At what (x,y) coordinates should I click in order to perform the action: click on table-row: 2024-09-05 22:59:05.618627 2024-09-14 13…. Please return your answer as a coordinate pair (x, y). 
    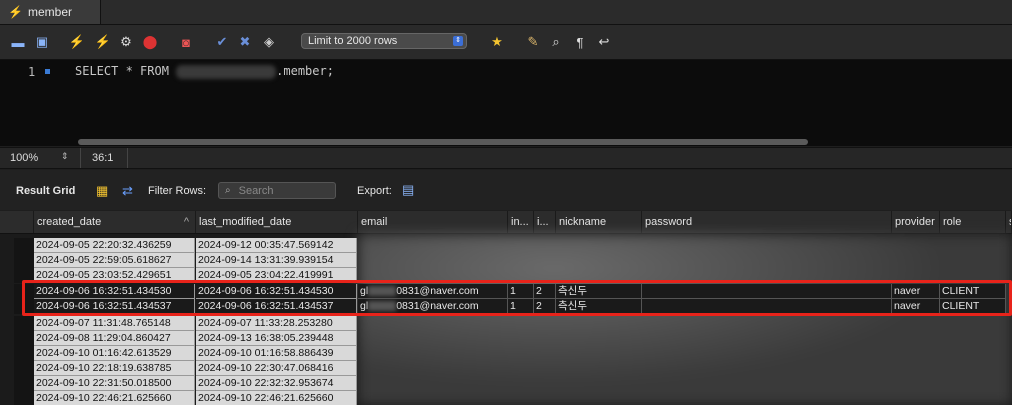
    Looking at the image, I should click on (506, 260).